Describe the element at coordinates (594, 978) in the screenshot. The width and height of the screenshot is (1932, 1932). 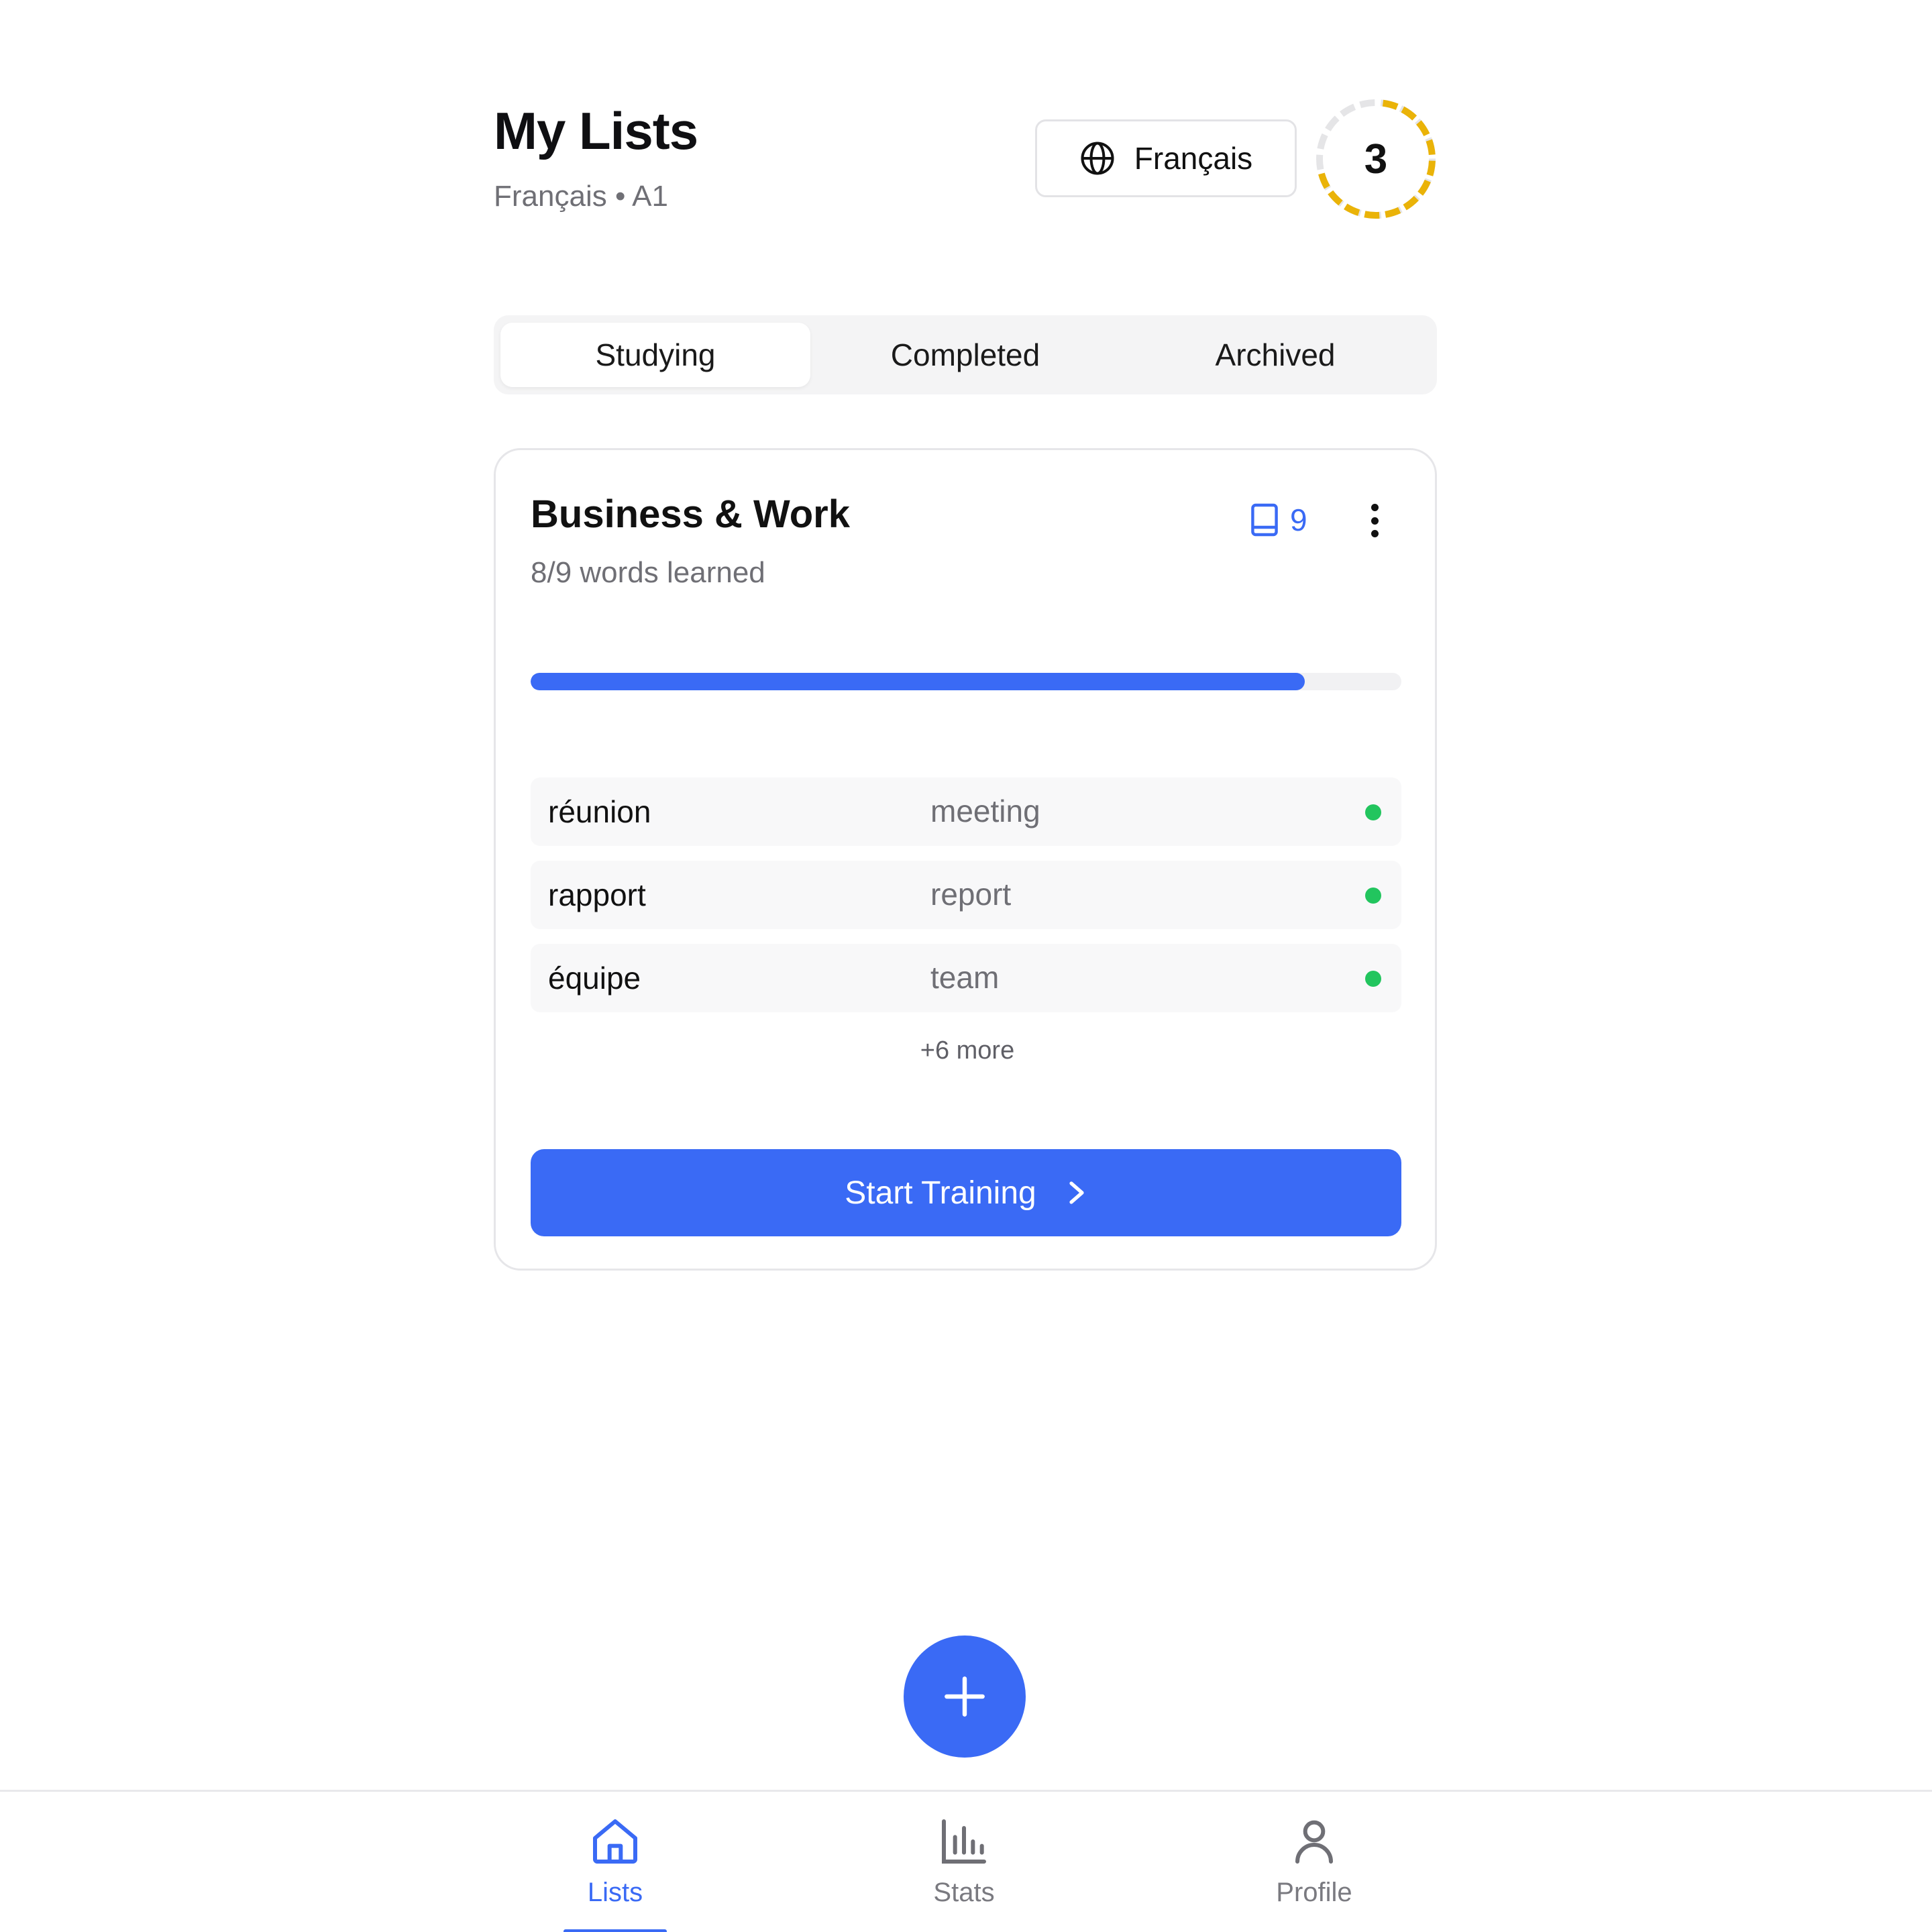
I see `word-term: équipe` at that location.